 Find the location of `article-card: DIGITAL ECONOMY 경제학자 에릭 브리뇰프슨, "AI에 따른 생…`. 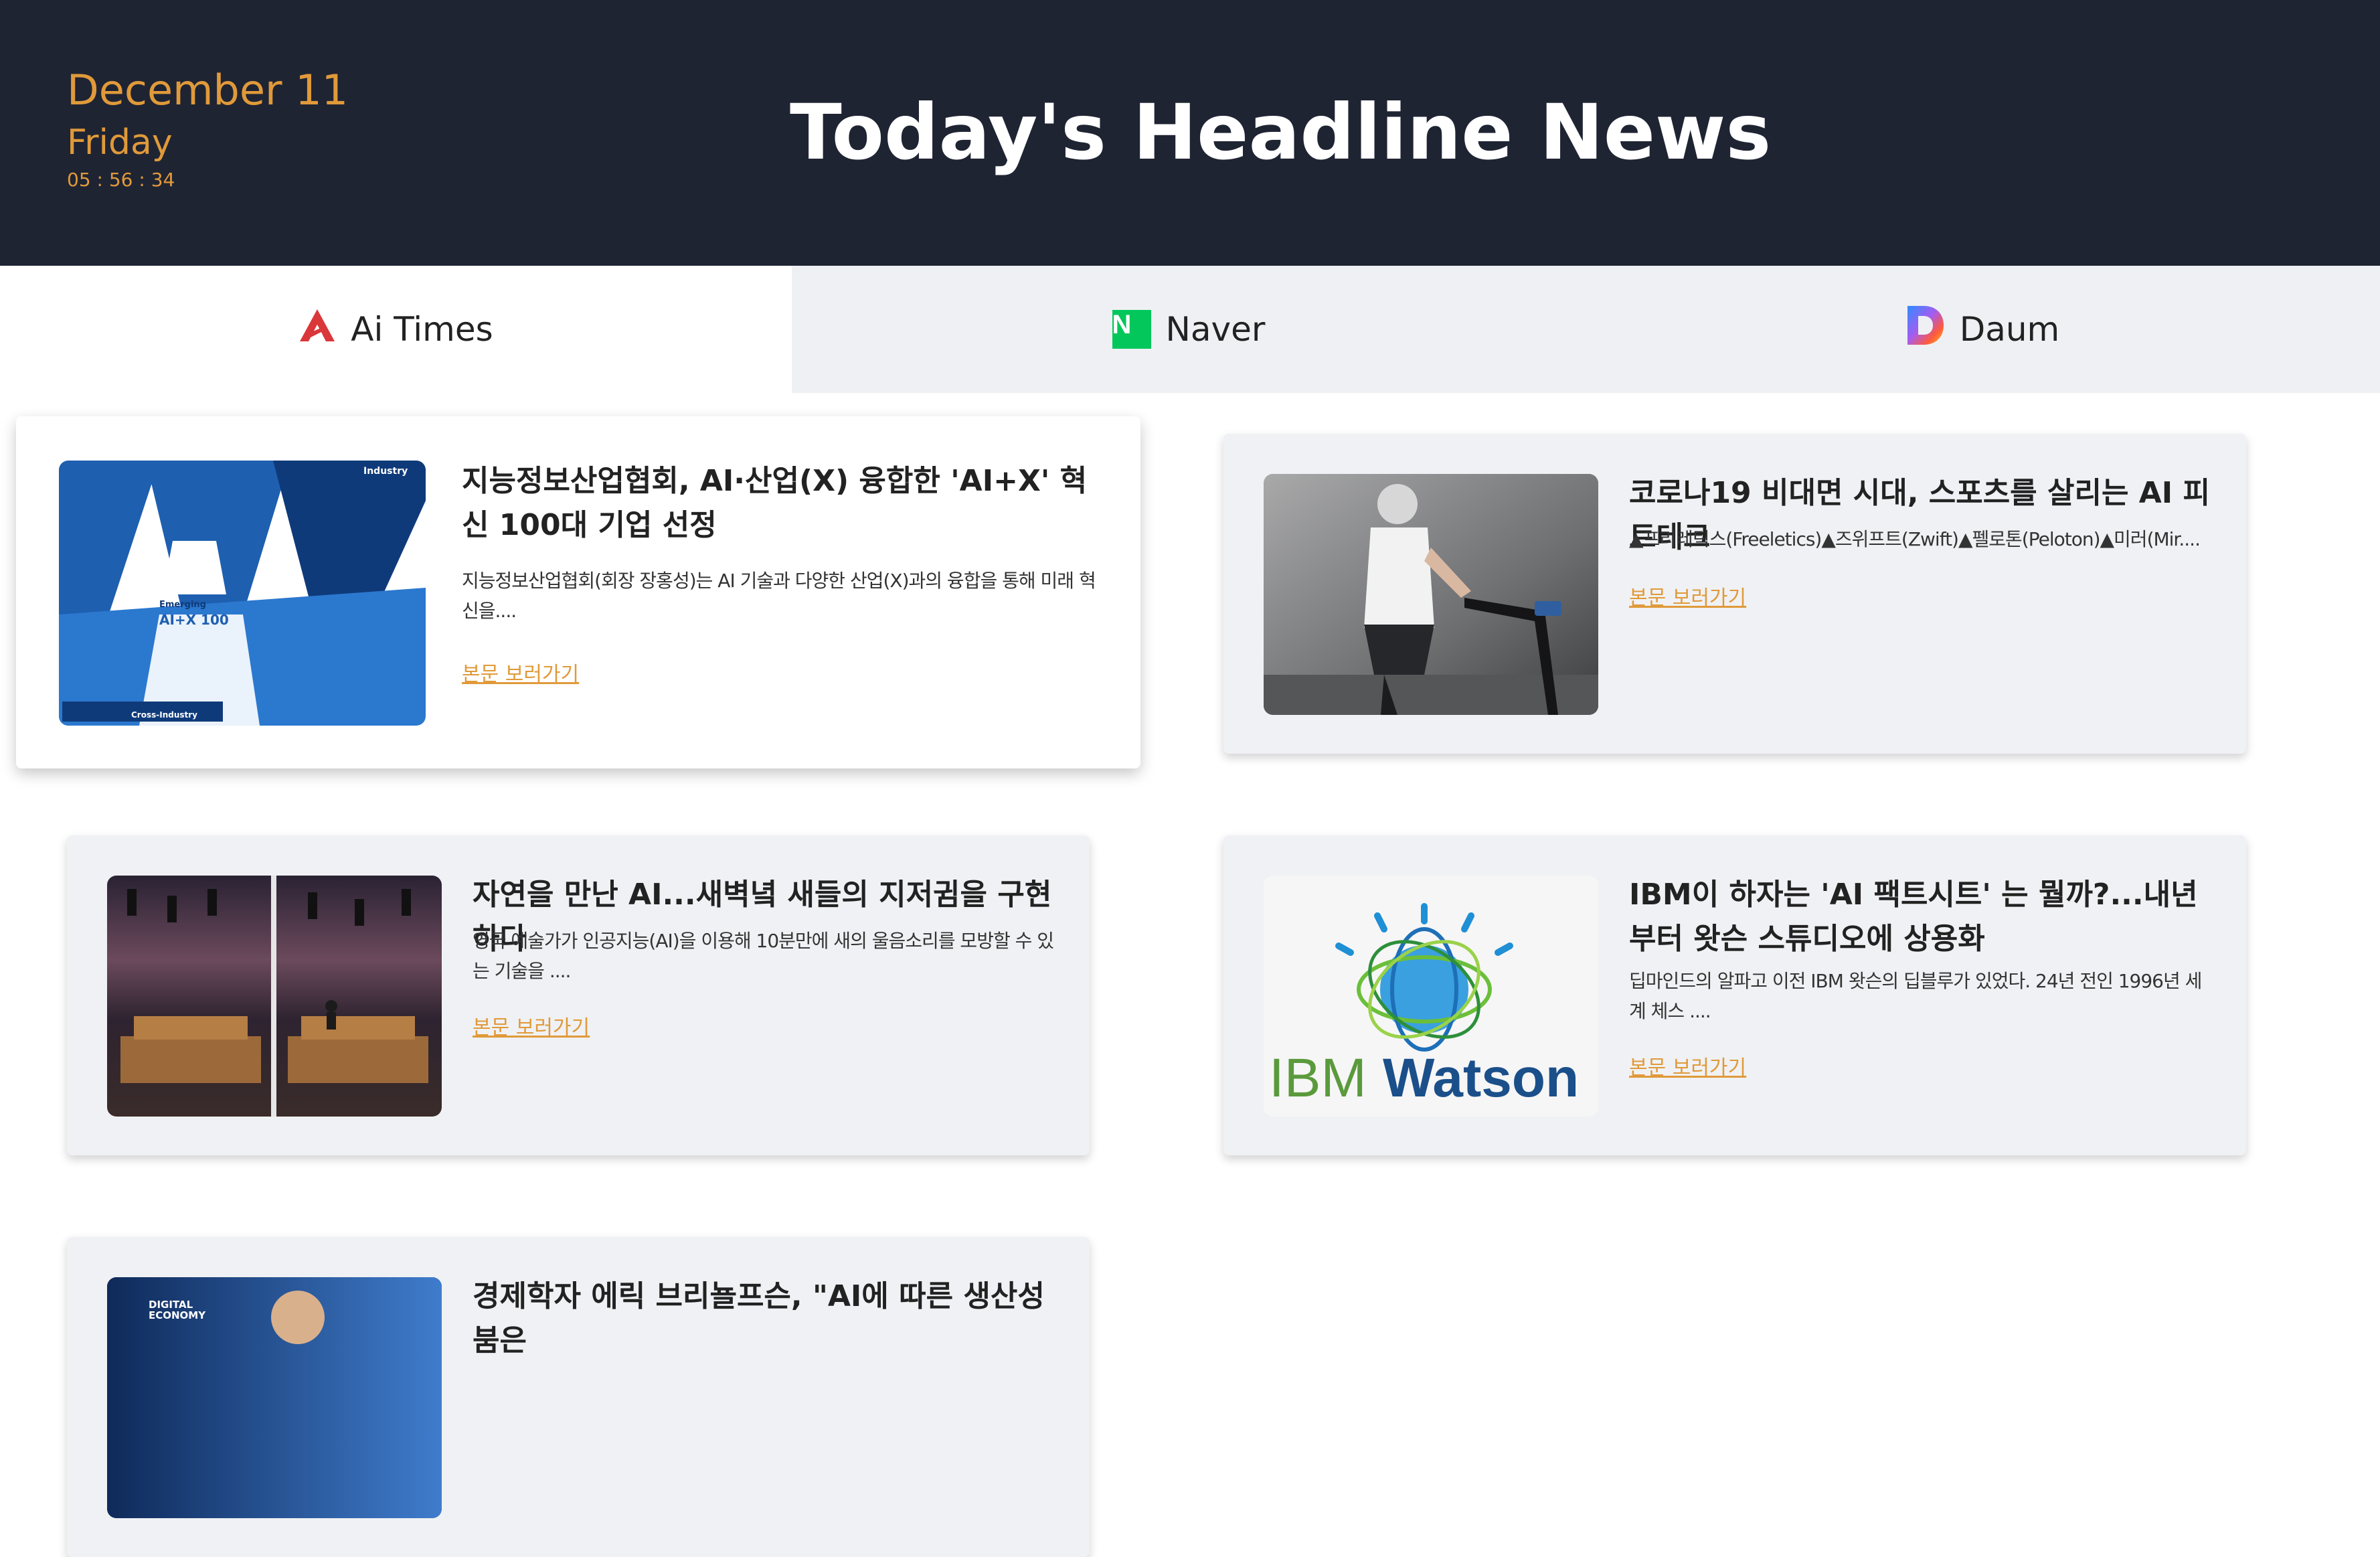

article-card: DIGITAL ECONOMY 경제학자 에릭 브리뇰프슨, "AI에 따른 생… is located at coordinates (578, 1397).